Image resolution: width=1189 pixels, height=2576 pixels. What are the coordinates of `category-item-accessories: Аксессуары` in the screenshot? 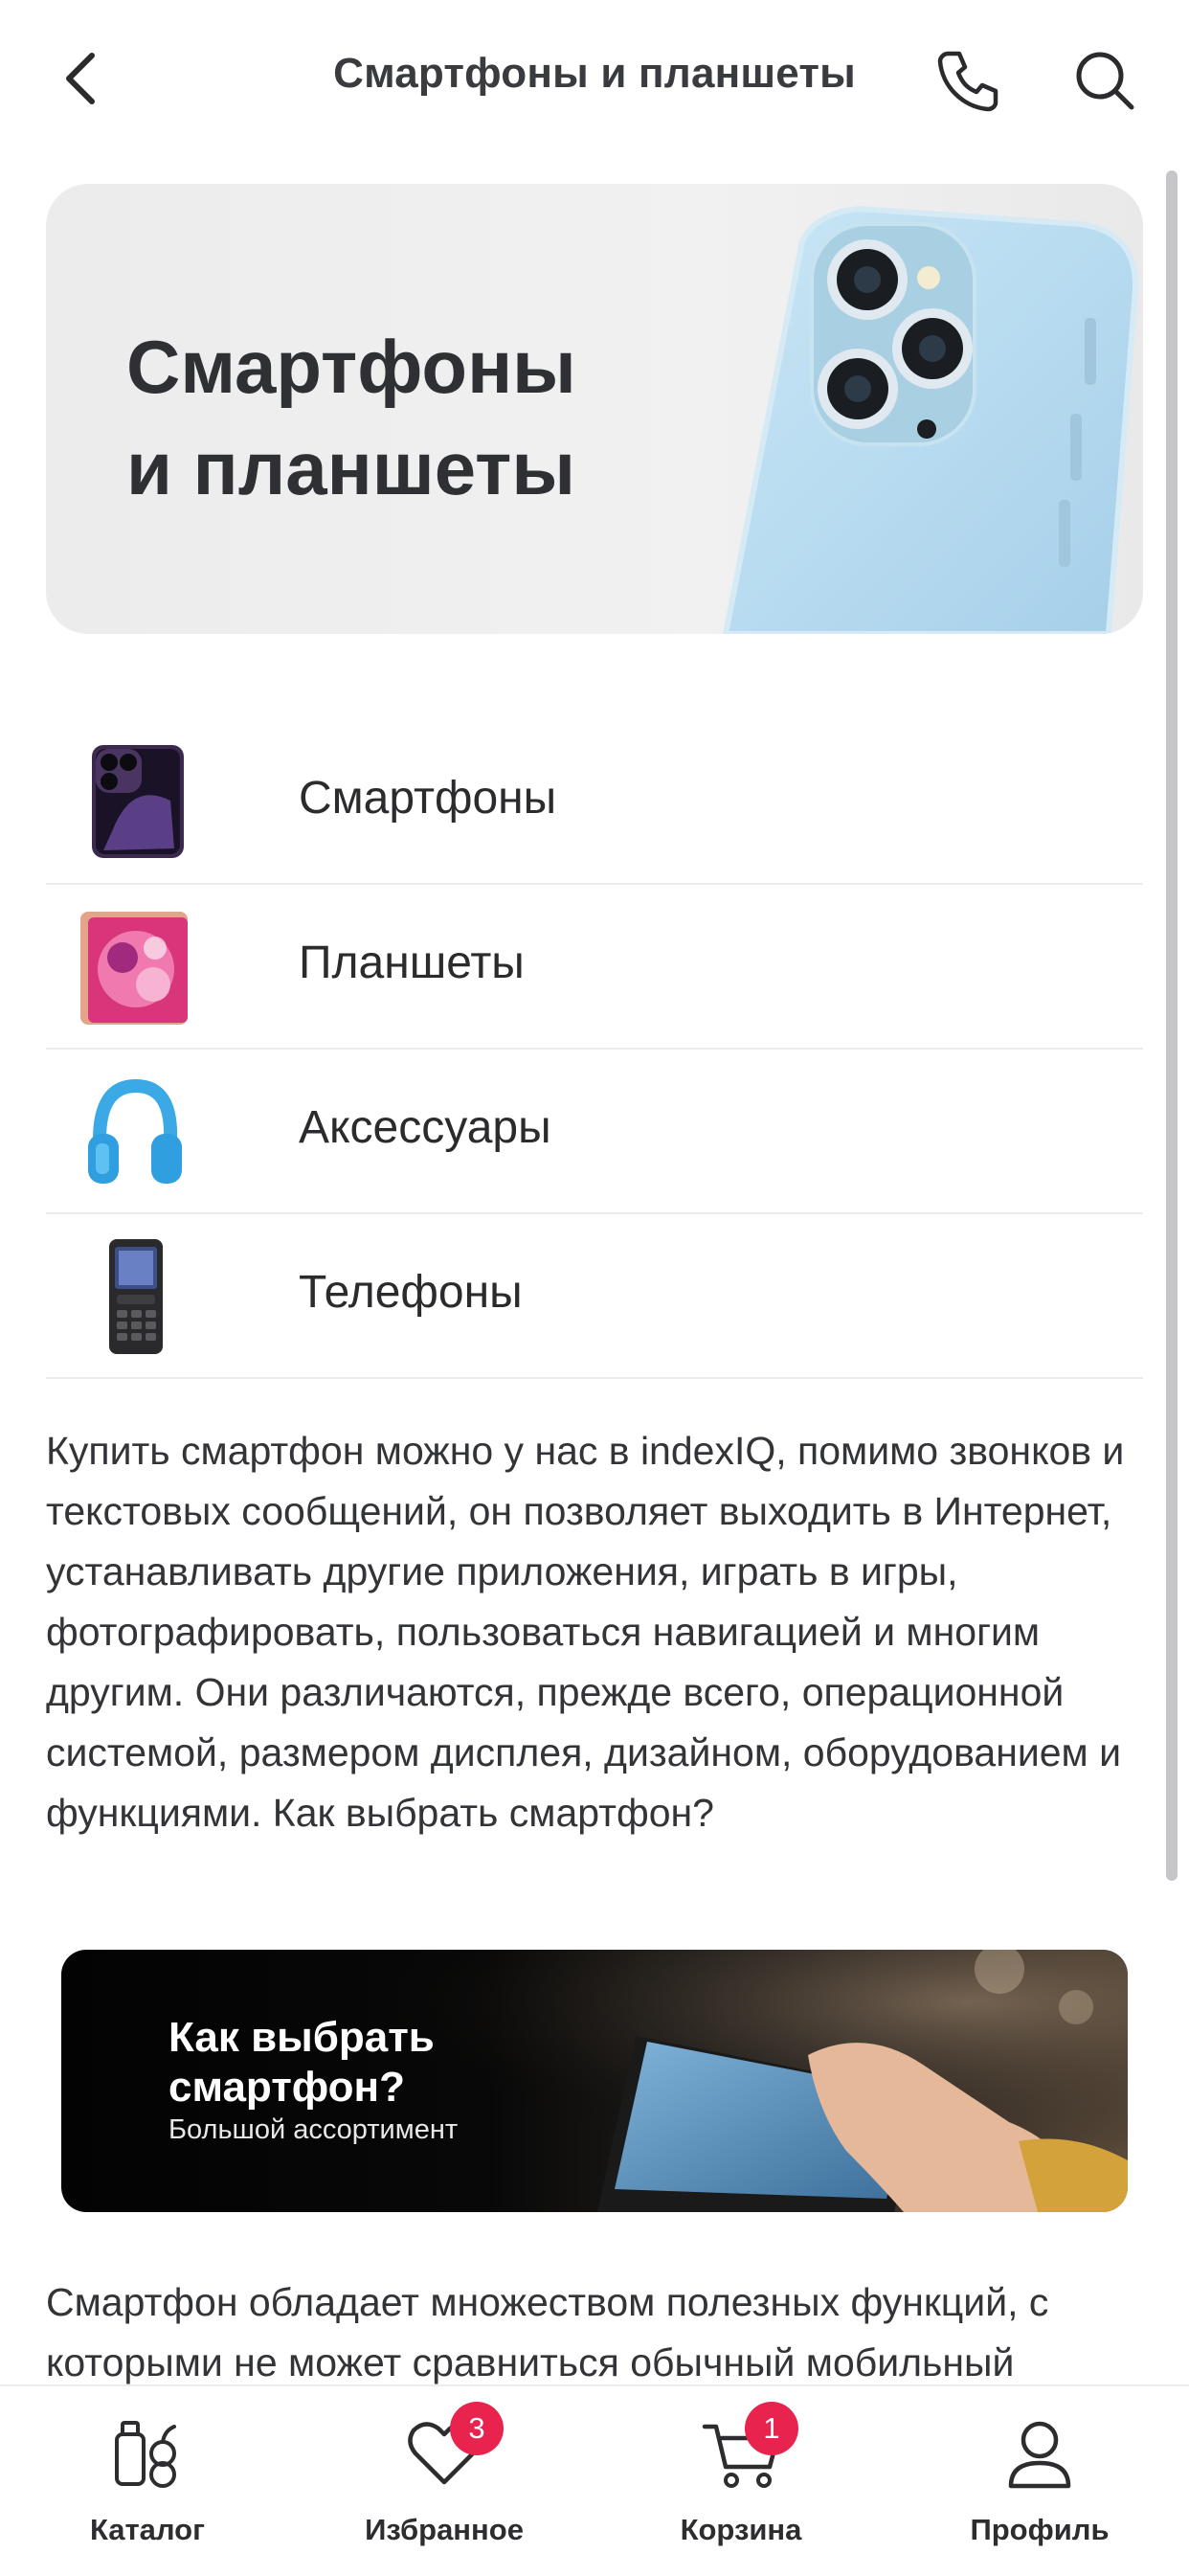 It's located at (594, 1132).